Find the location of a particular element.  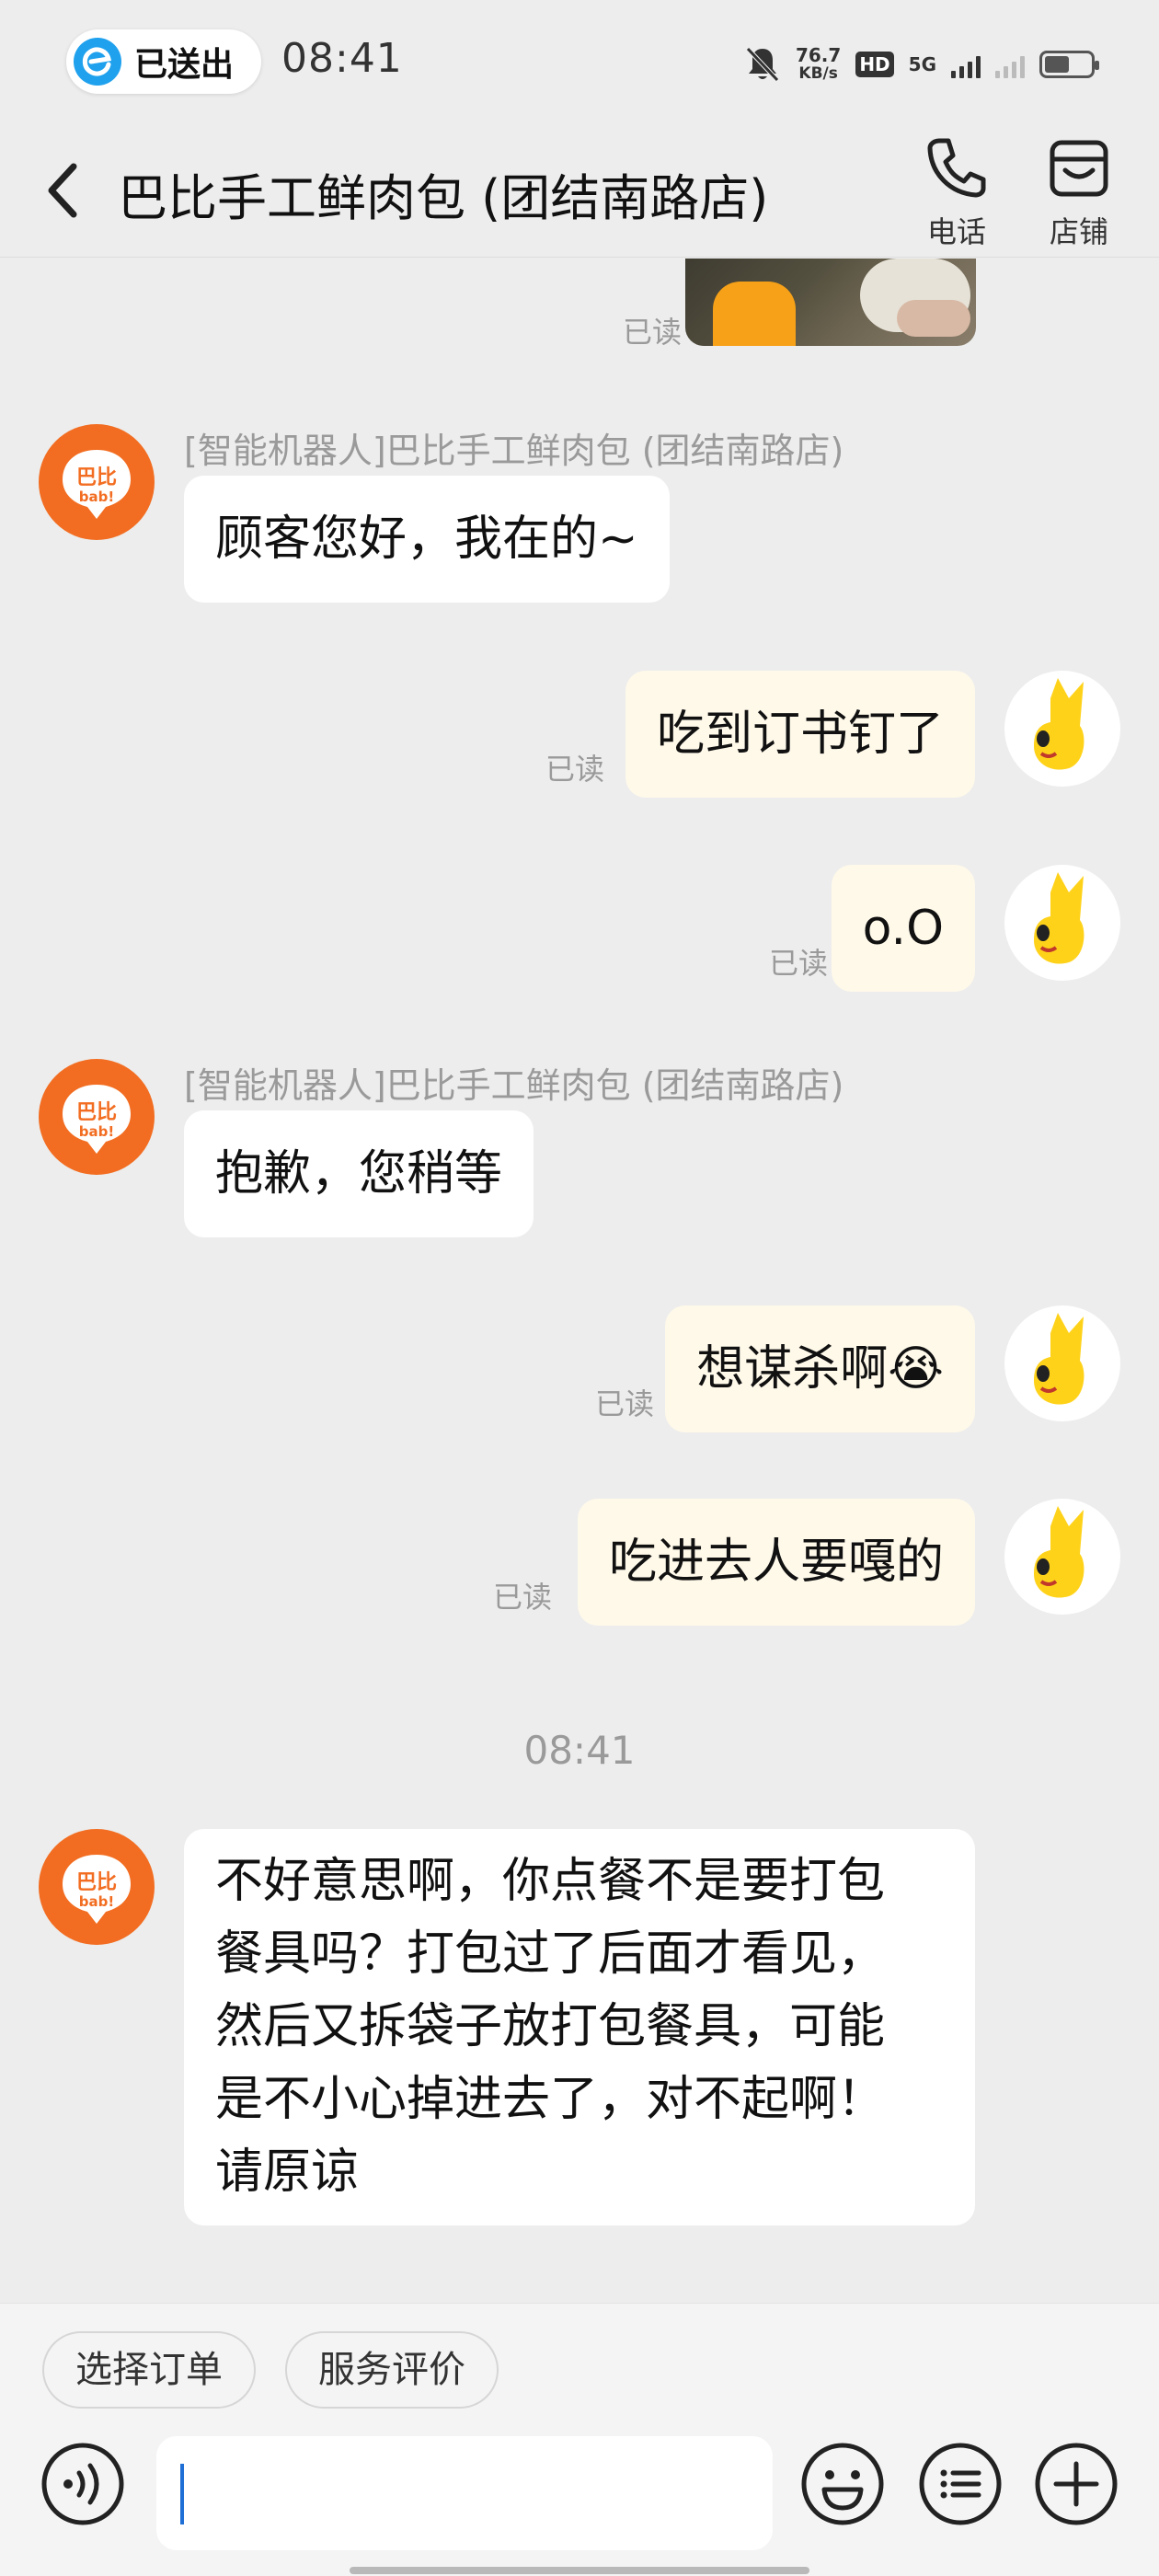

store-label: 店铺 is located at coordinates (1078, 231).